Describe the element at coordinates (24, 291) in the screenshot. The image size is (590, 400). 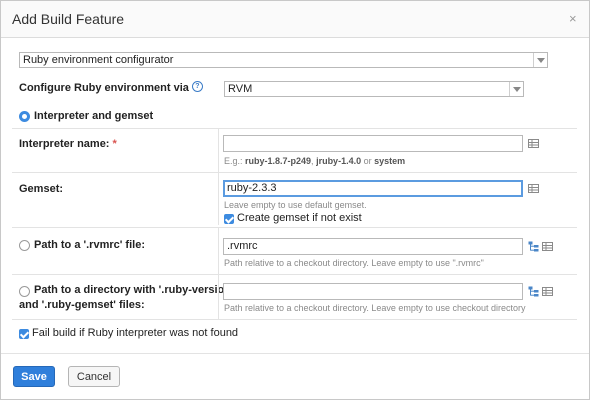
I see `ruby-version-radio` at that location.